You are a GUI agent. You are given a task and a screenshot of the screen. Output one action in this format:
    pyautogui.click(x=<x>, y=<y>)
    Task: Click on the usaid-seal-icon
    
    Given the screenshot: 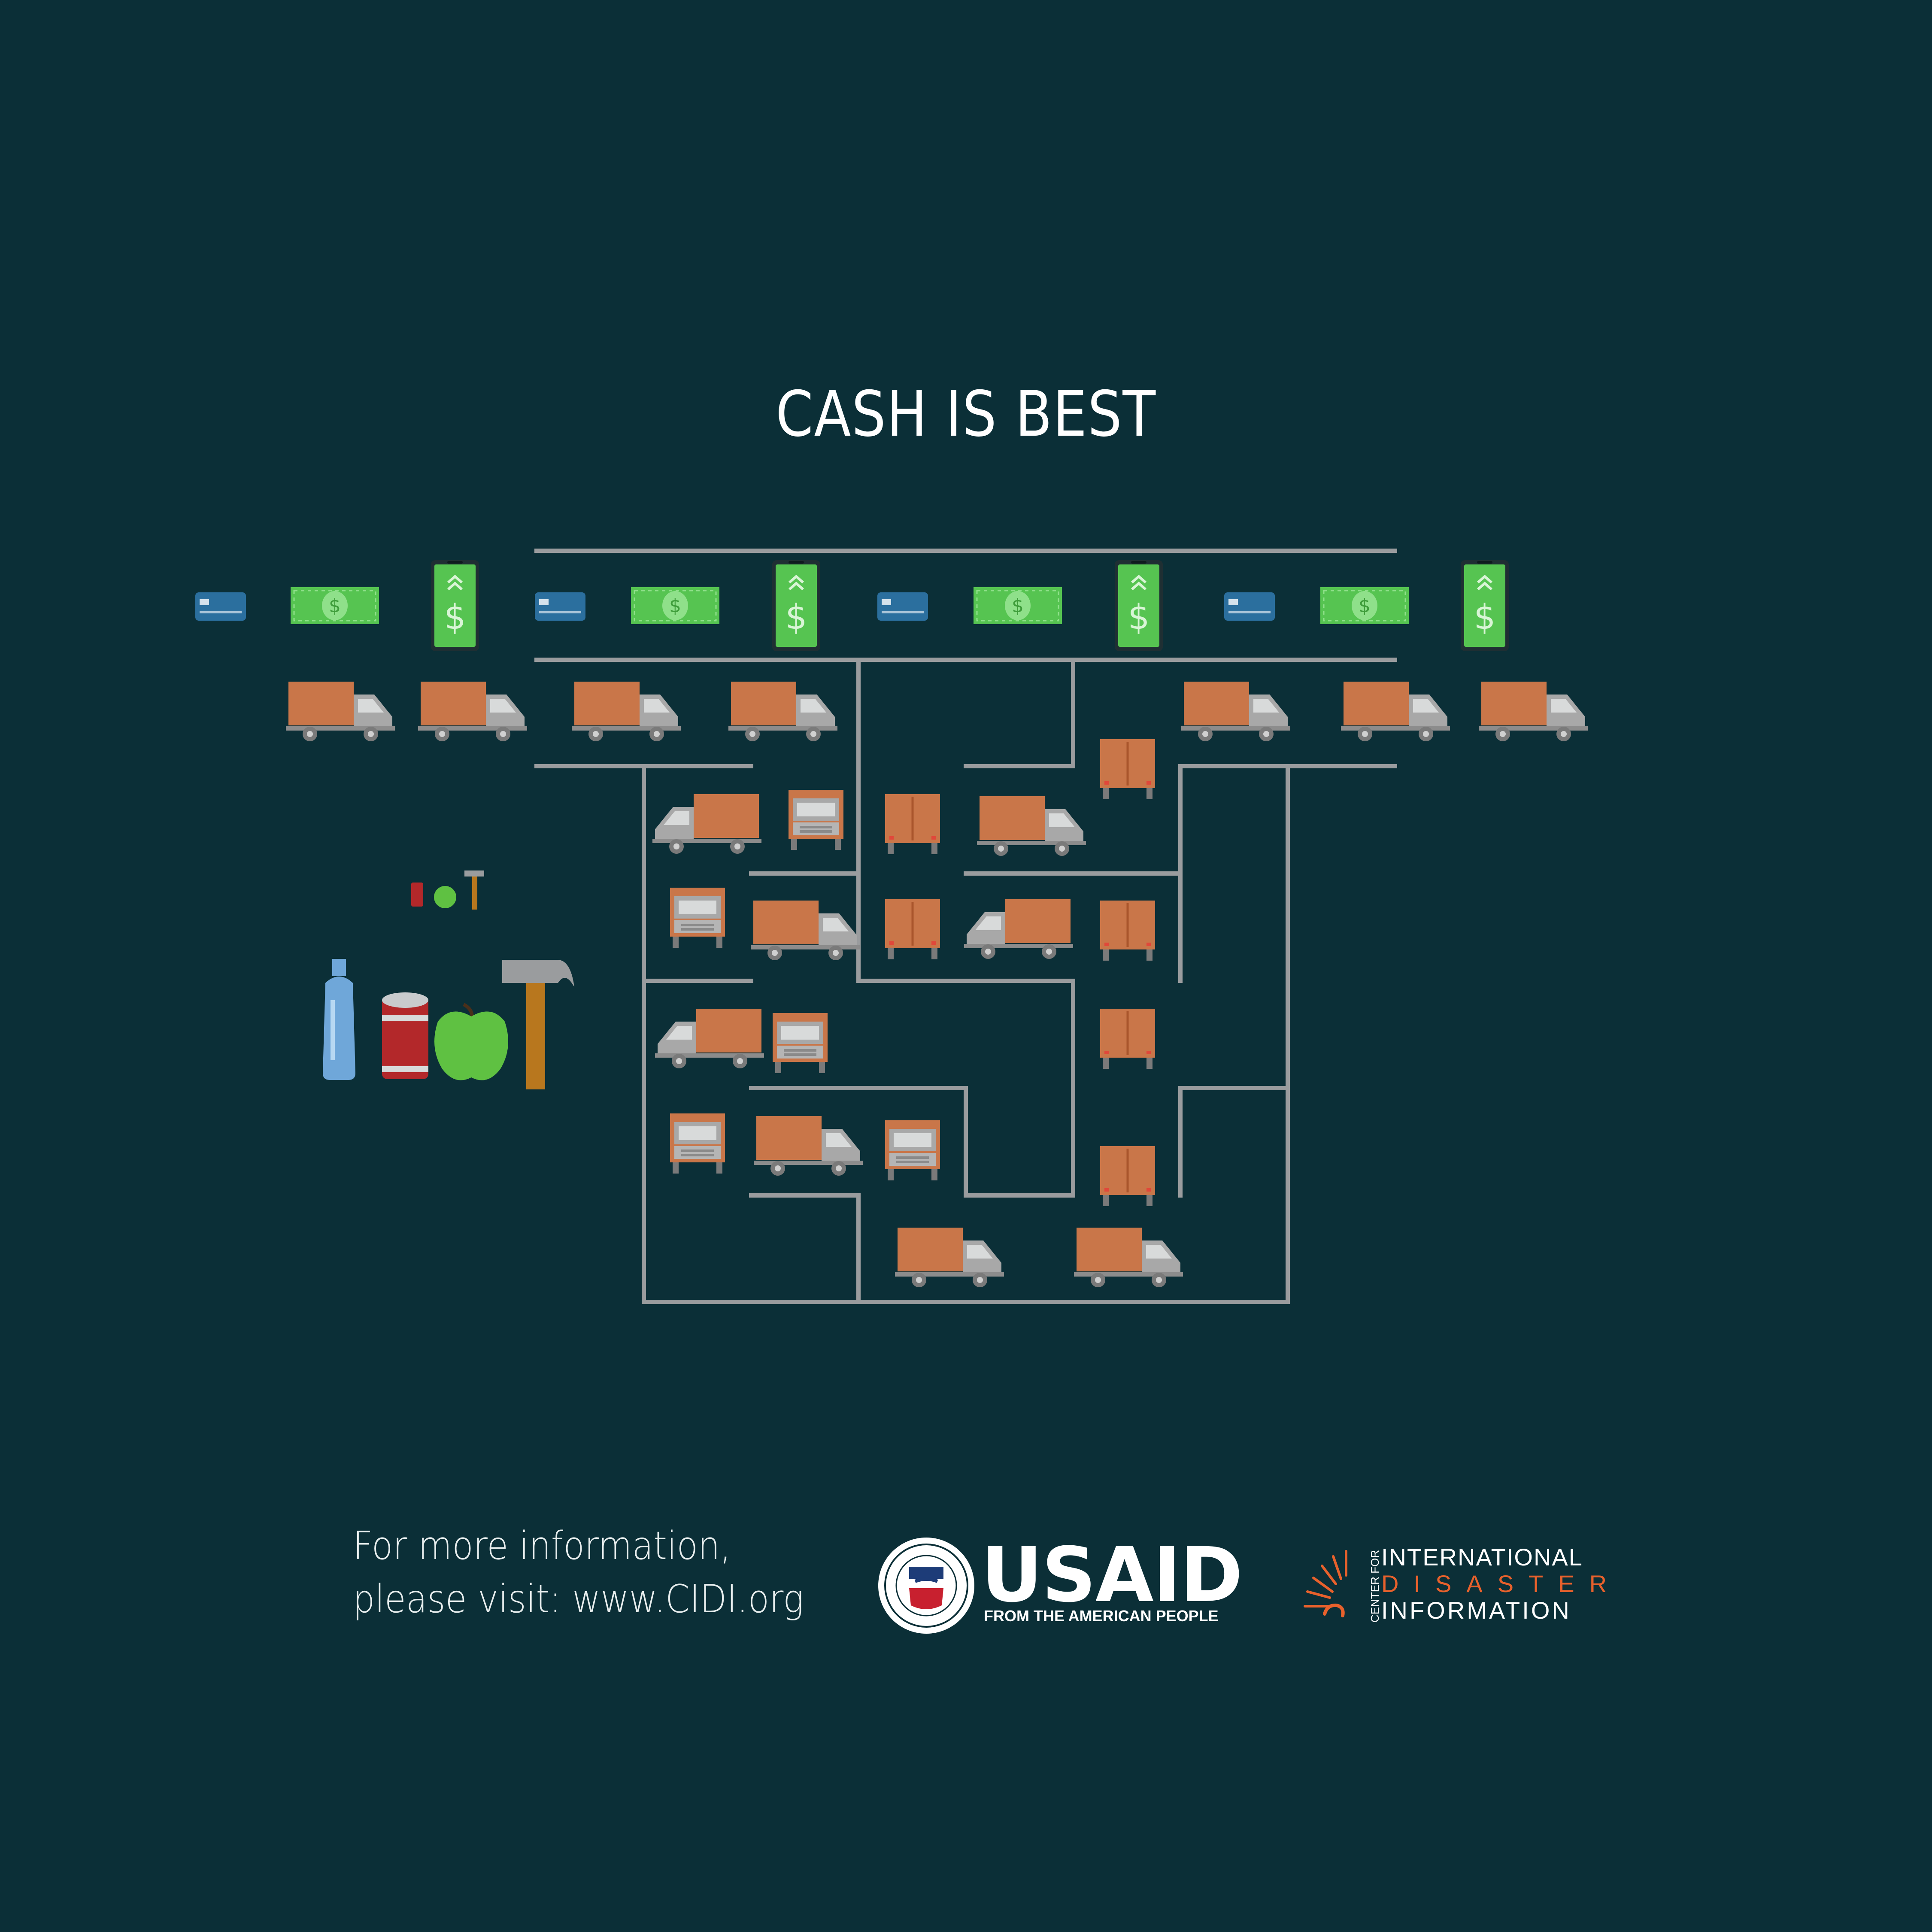 What is the action you would take?
    pyautogui.click(x=926, y=1586)
    